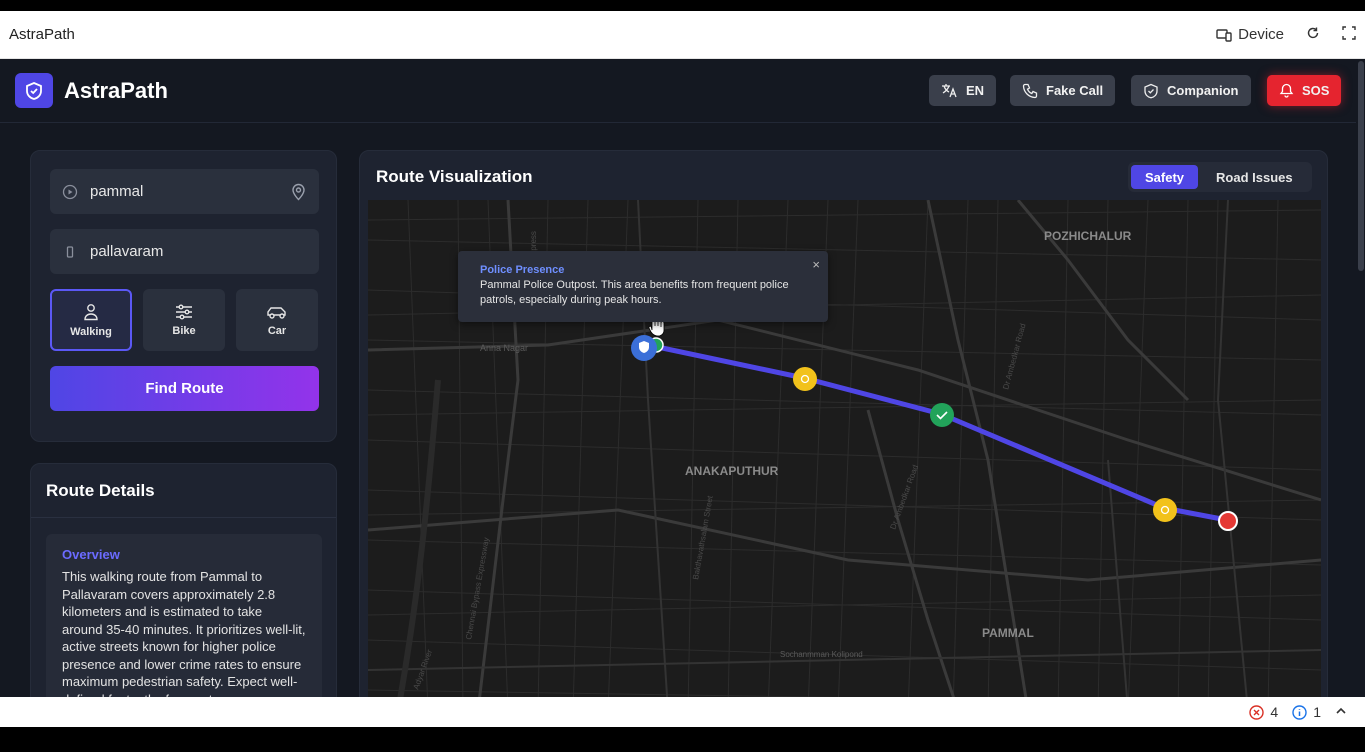  What do you see at coordinates (91, 331) in the screenshot?
I see `mode-walking-label: Walking` at bounding box center [91, 331].